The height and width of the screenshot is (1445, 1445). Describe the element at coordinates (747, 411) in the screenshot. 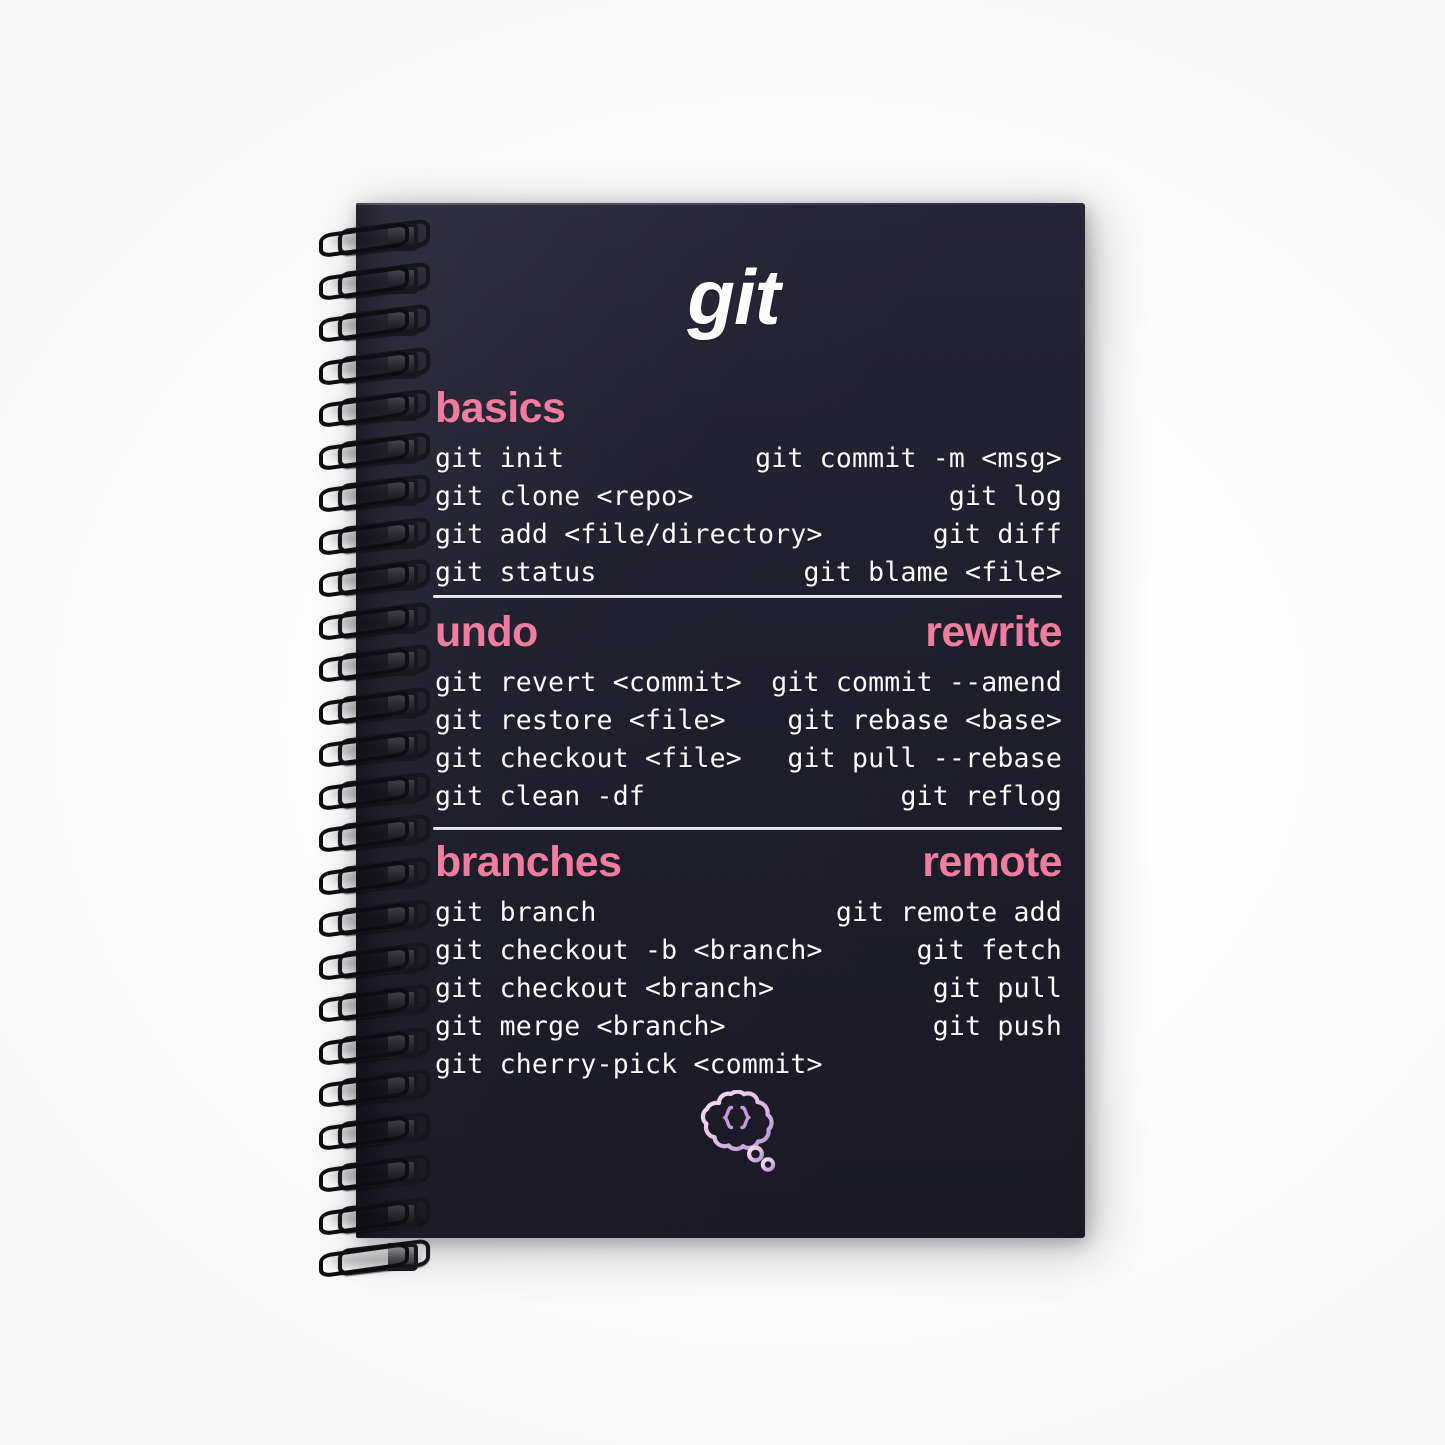

I see `section-headings: basics` at that location.